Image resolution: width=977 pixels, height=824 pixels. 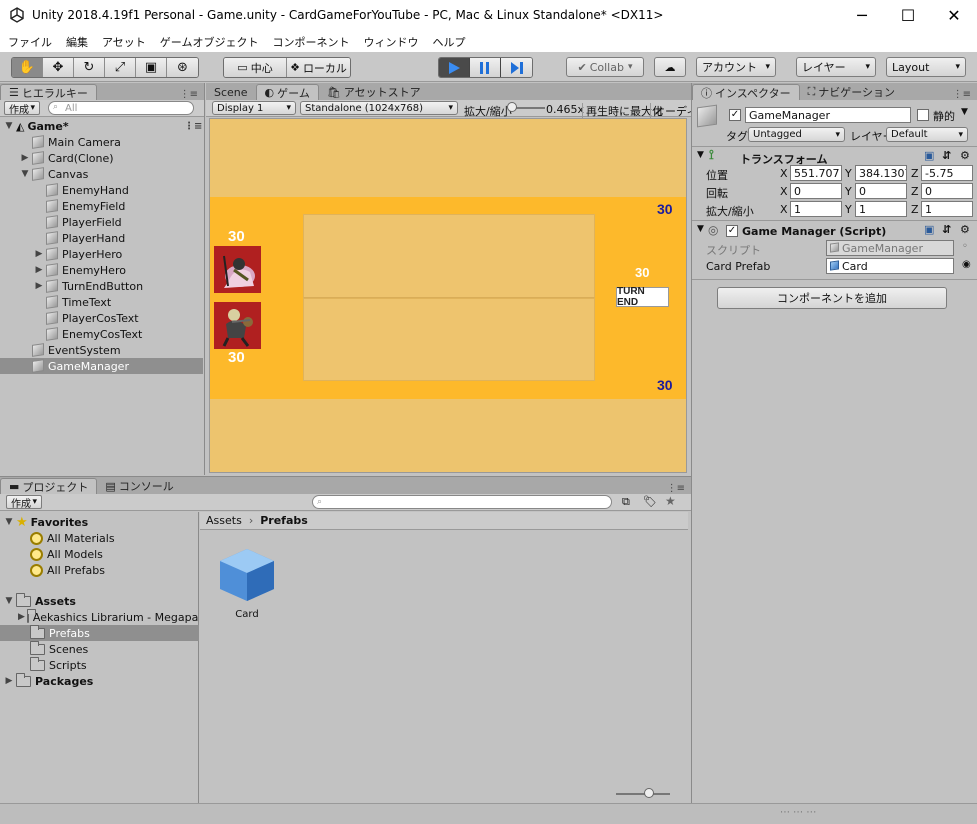 What do you see at coordinates (80, 270) in the screenshot?
I see `hierarchy-item-enemy-hero: ▶ EnemyHero` at bounding box center [80, 270].